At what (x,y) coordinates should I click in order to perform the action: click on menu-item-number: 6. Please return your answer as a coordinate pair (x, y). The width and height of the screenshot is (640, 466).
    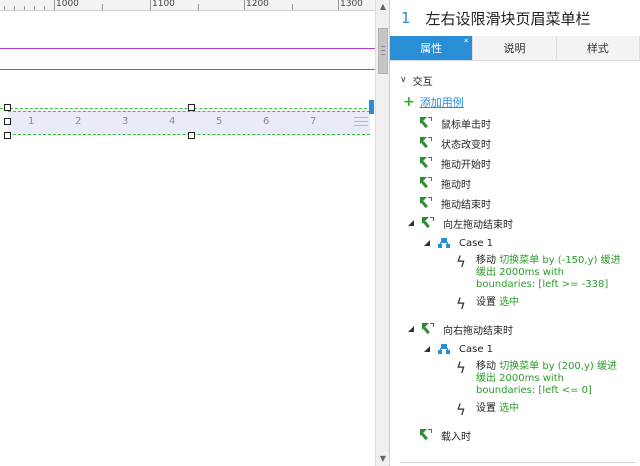
    Looking at the image, I should click on (266, 121).